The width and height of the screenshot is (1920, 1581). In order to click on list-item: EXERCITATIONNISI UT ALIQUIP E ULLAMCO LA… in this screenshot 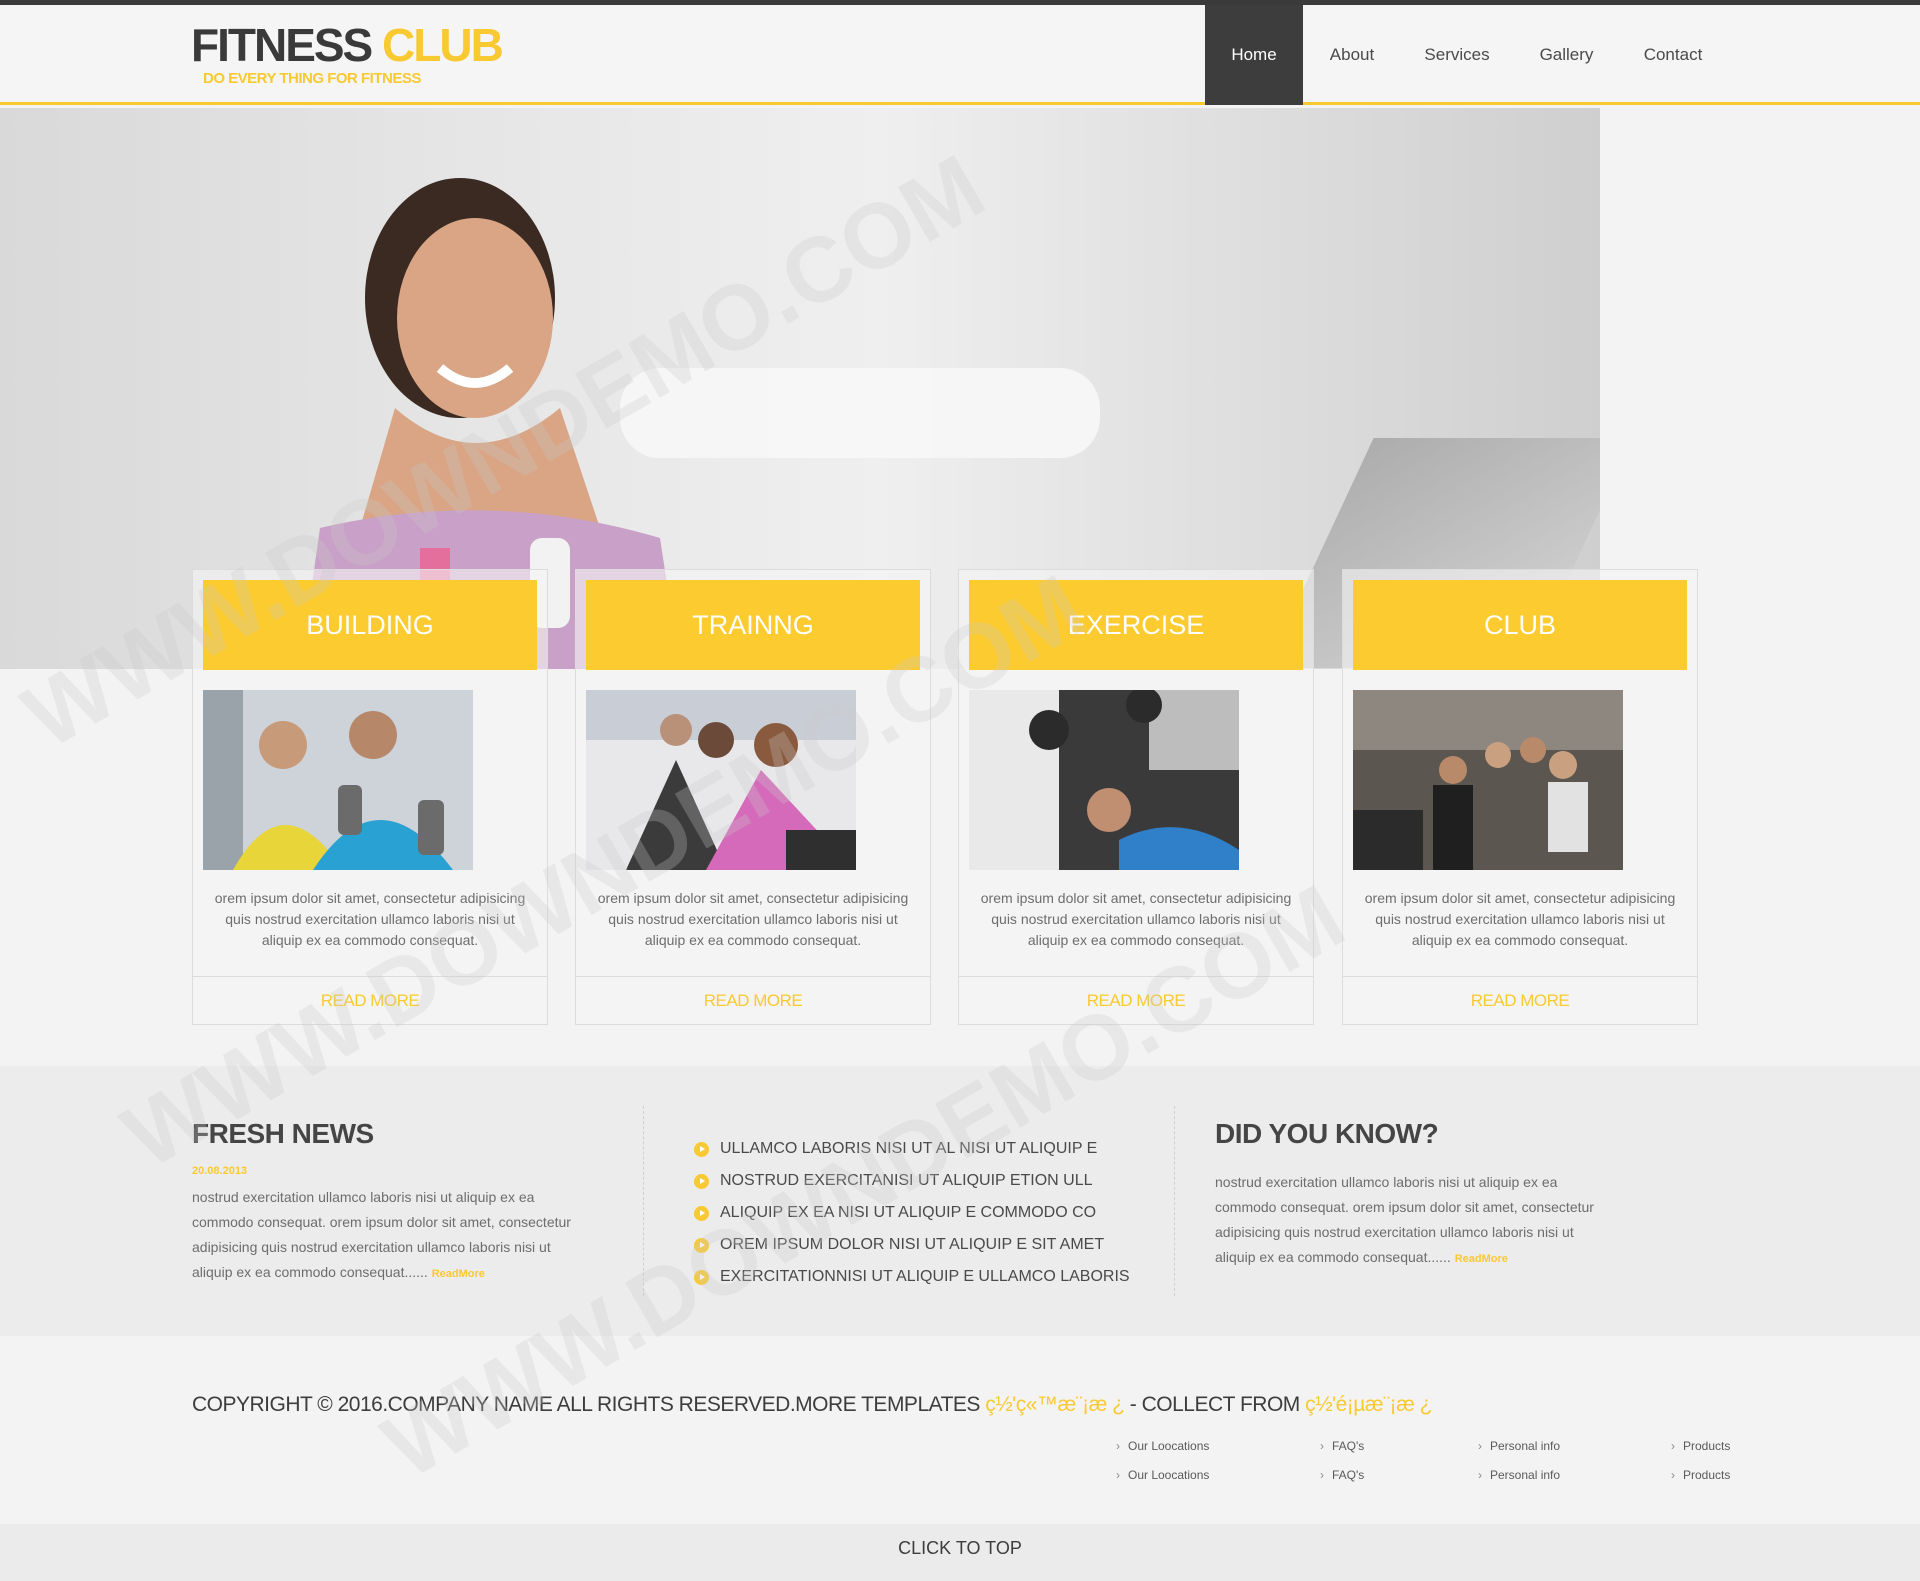, I will do `click(912, 1277)`.